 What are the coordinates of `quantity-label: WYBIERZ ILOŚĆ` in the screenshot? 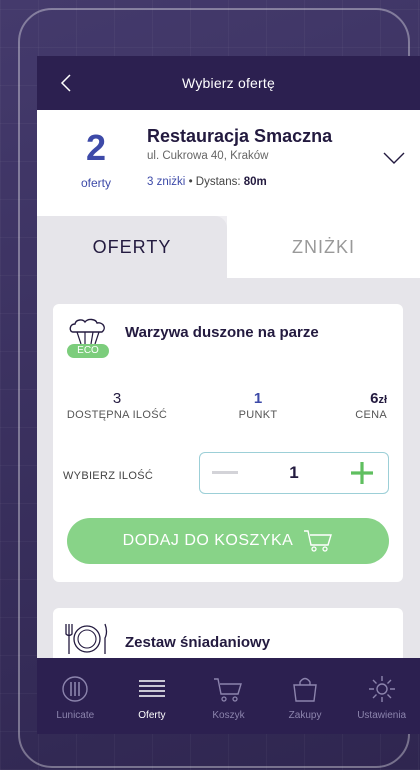 It's located at (108, 476).